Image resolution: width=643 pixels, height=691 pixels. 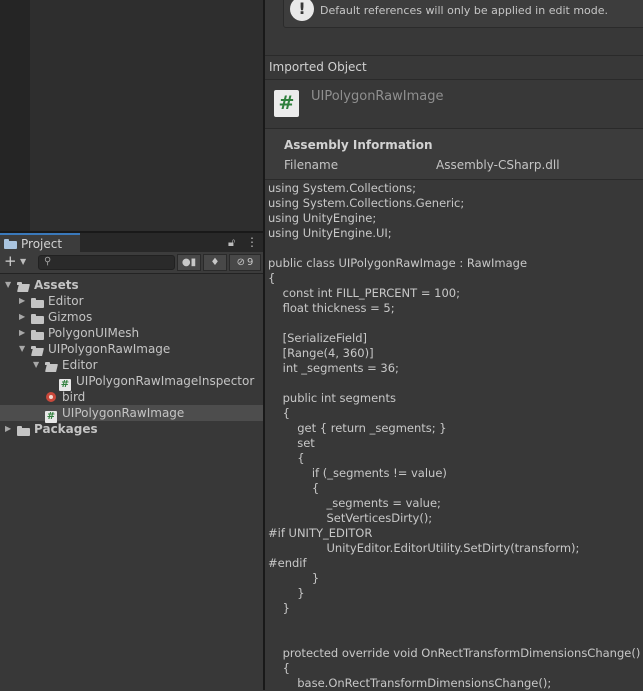 I want to click on hidden-packages-count: 9, so click(x=250, y=262).